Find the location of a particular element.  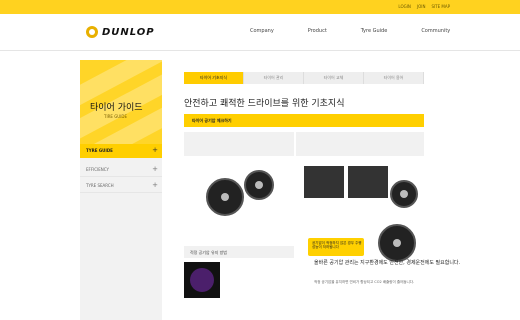

tab-basics: 타이어 기초지식 is located at coordinates (214, 78).